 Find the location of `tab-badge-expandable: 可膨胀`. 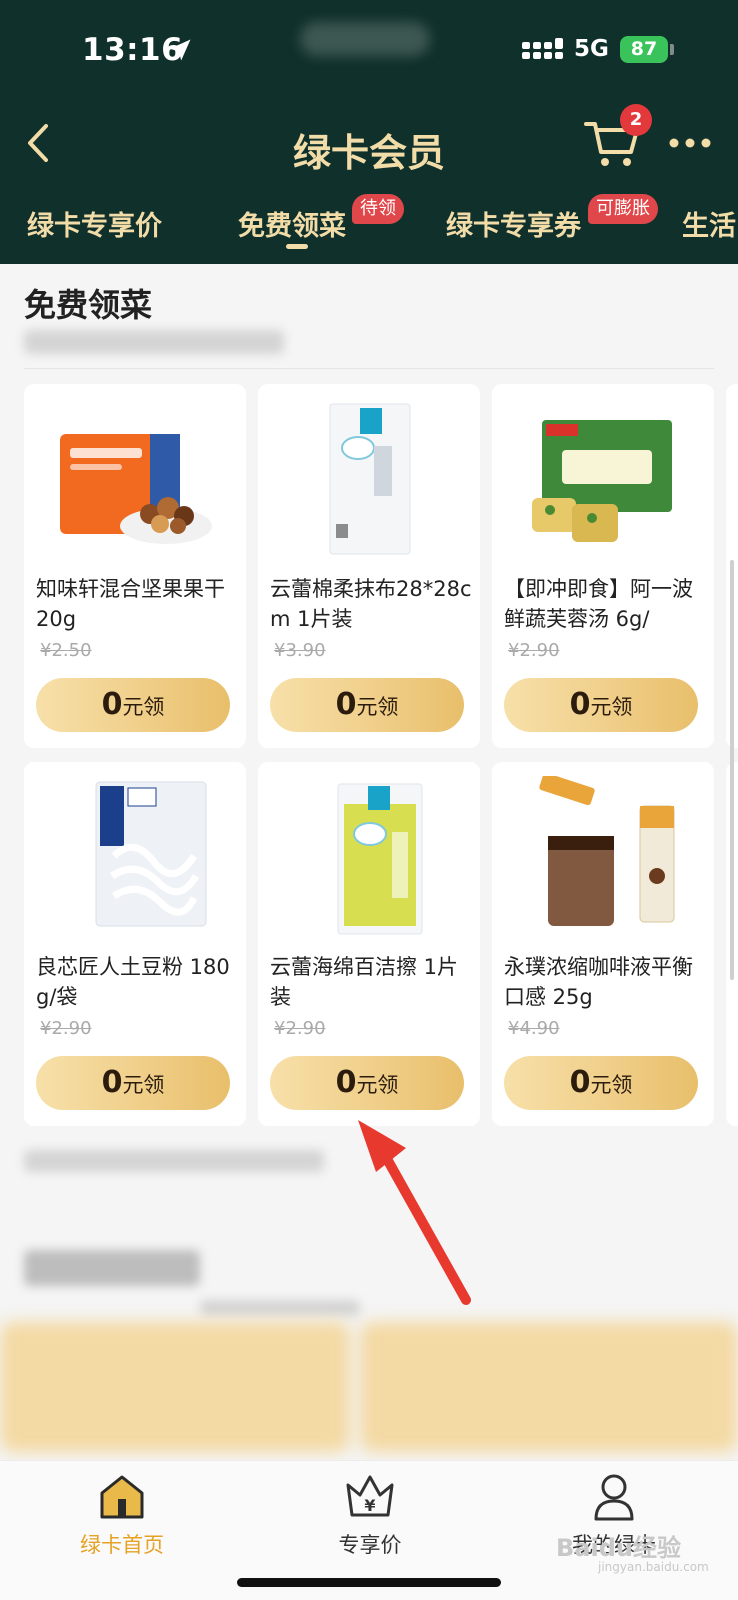

tab-badge-expandable: 可膨胀 is located at coordinates (623, 209).